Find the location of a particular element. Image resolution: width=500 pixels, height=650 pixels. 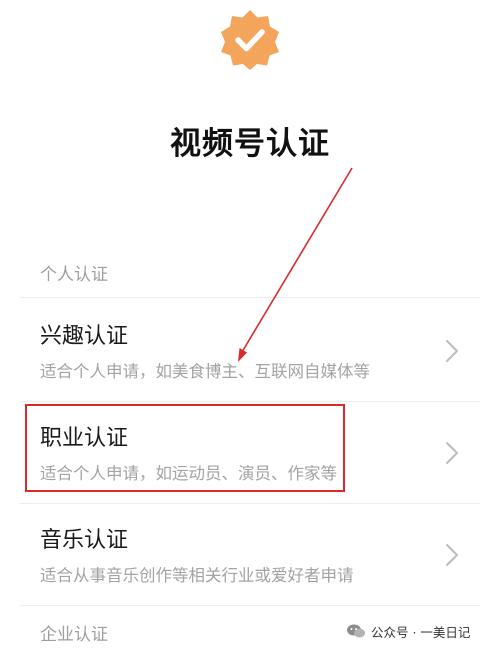

item-description: 适合个人申请，如美食博主、互联网自媒体等 is located at coordinates (205, 371).